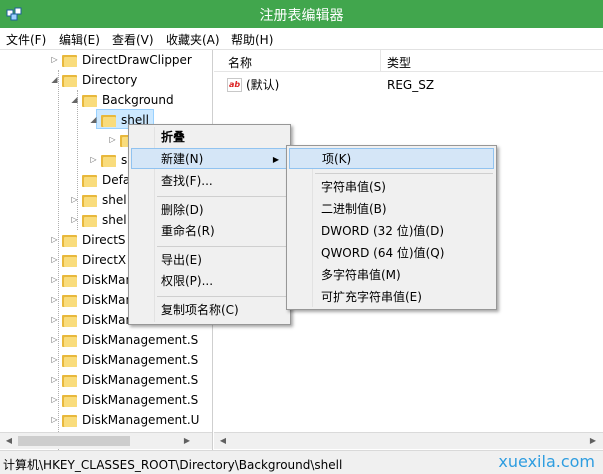 Image resolution: width=603 pixels, height=474 pixels. Describe the element at coordinates (188, 231) in the screenshot. I see `menu-item-label: 重命名(R)` at that location.